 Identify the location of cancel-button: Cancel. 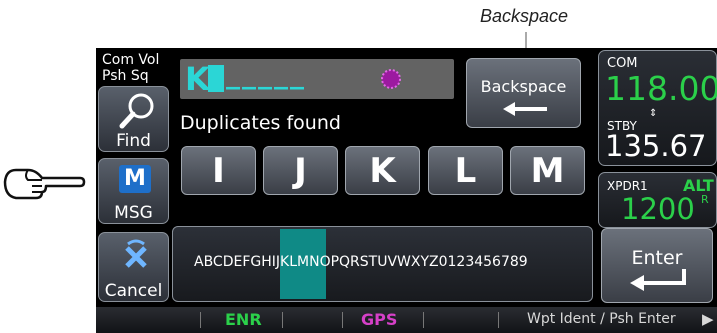
(133, 267).